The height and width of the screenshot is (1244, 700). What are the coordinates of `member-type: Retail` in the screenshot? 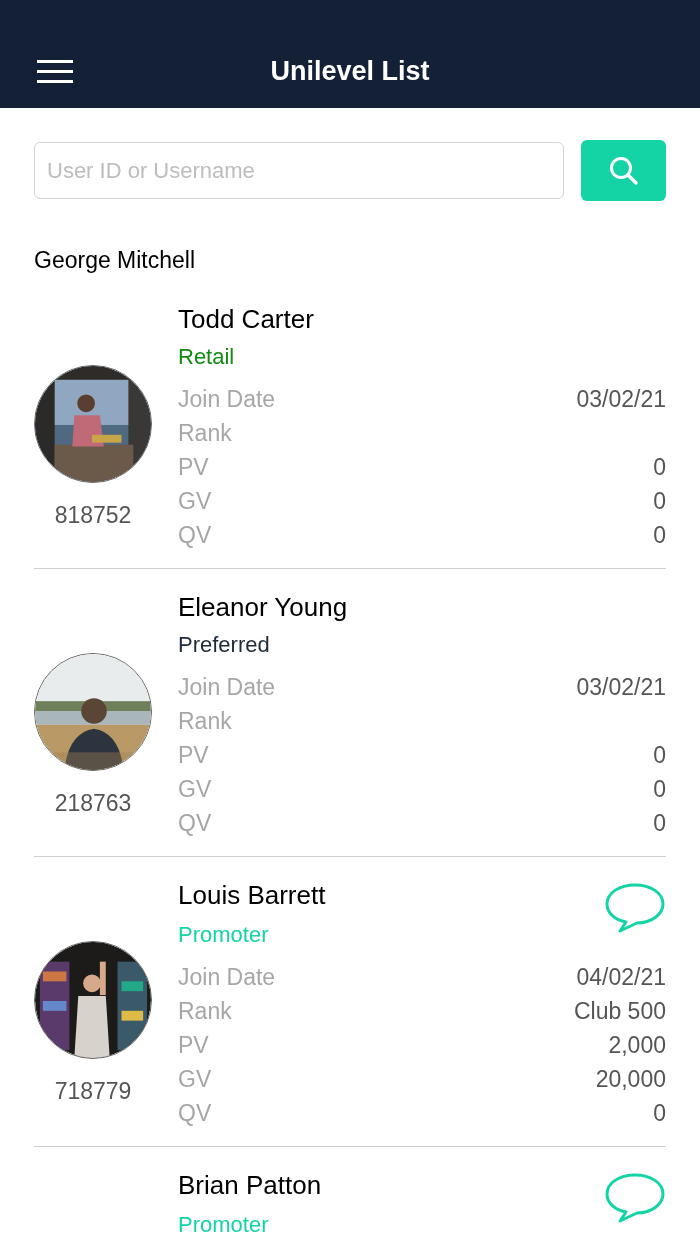 It's located at (207, 357).